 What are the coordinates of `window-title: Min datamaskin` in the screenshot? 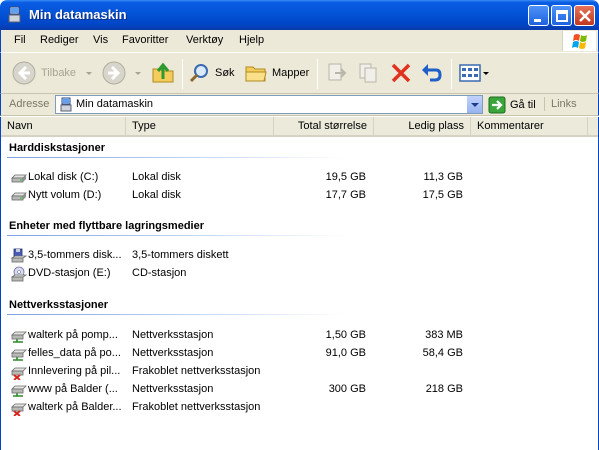 It's located at (78, 14).